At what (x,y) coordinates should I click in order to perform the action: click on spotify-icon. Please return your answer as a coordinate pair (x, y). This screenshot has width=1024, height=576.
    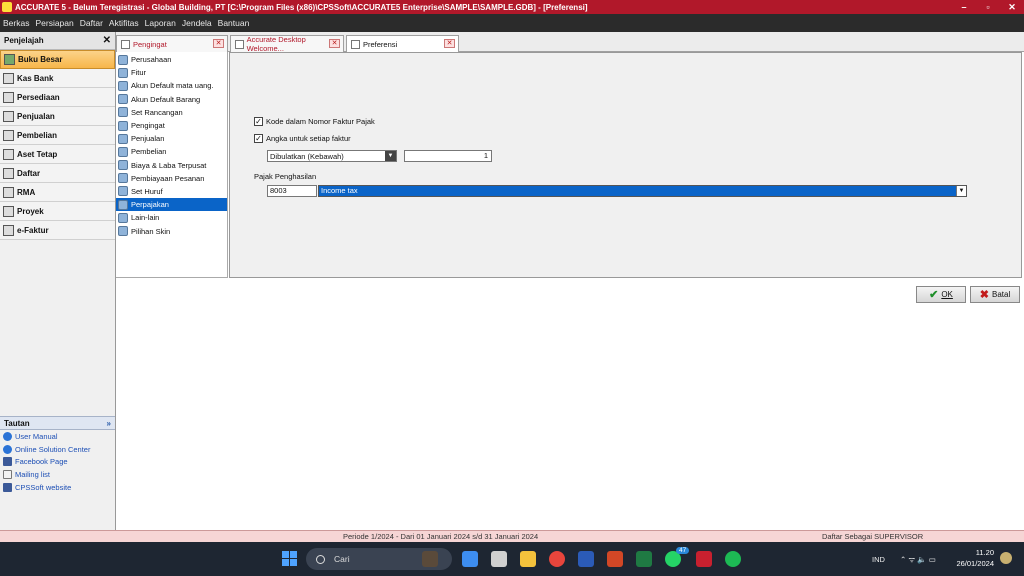
    Looking at the image, I should click on (733, 559).